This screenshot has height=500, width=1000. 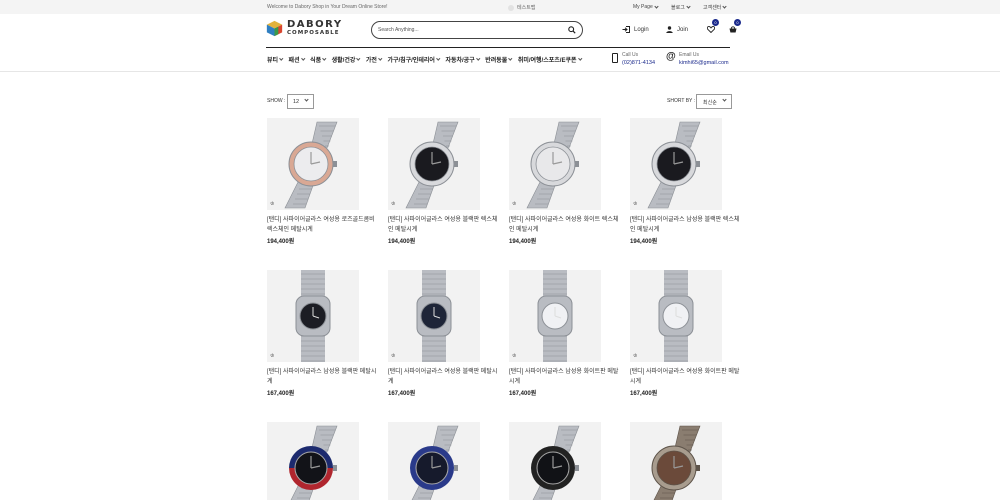 What do you see at coordinates (443, 225) in the screenshot?
I see `product-name: [탠디] 사파이어글라스 여성용 블랙판 렉스체인 메탈시계` at bounding box center [443, 225].